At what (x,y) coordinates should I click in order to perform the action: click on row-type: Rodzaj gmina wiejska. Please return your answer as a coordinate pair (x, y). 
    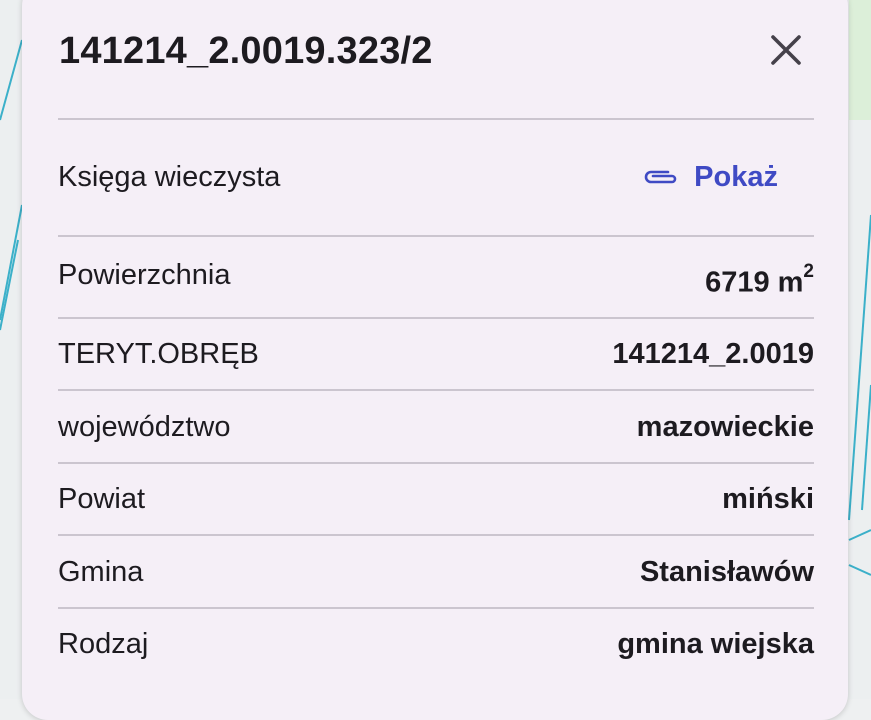
    Looking at the image, I should click on (436, 644).